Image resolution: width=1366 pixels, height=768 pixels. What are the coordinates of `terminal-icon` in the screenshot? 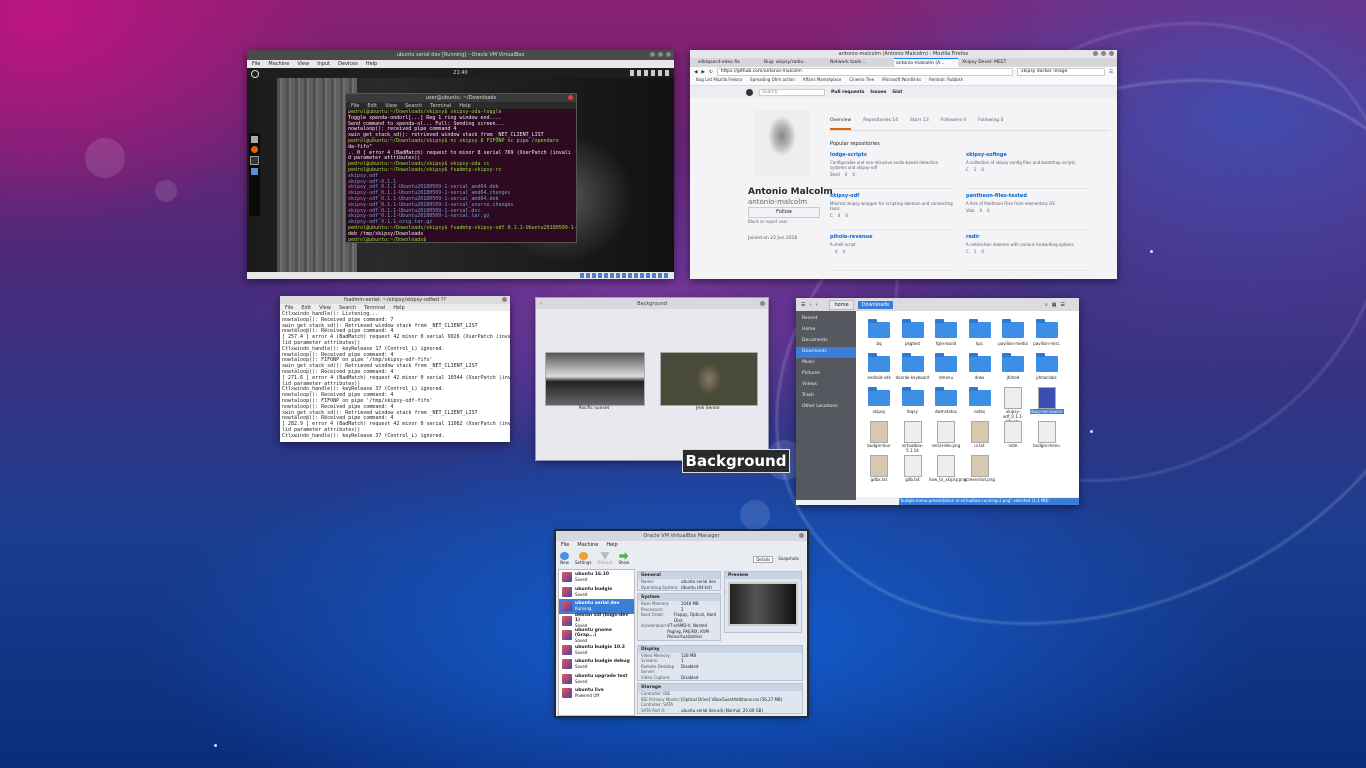 It's located at (254, 160).